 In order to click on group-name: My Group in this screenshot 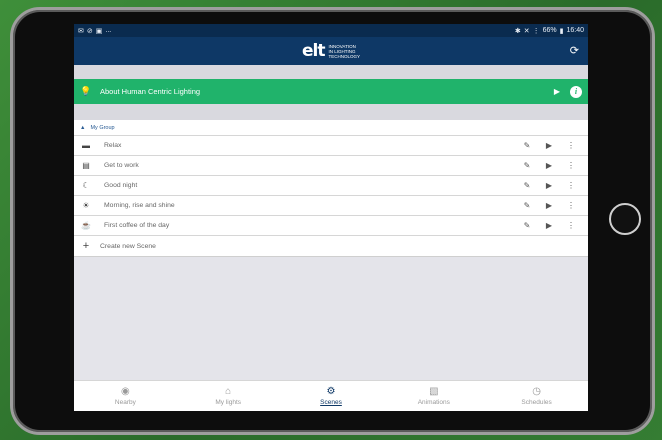, I will do `click(102, 127)`.